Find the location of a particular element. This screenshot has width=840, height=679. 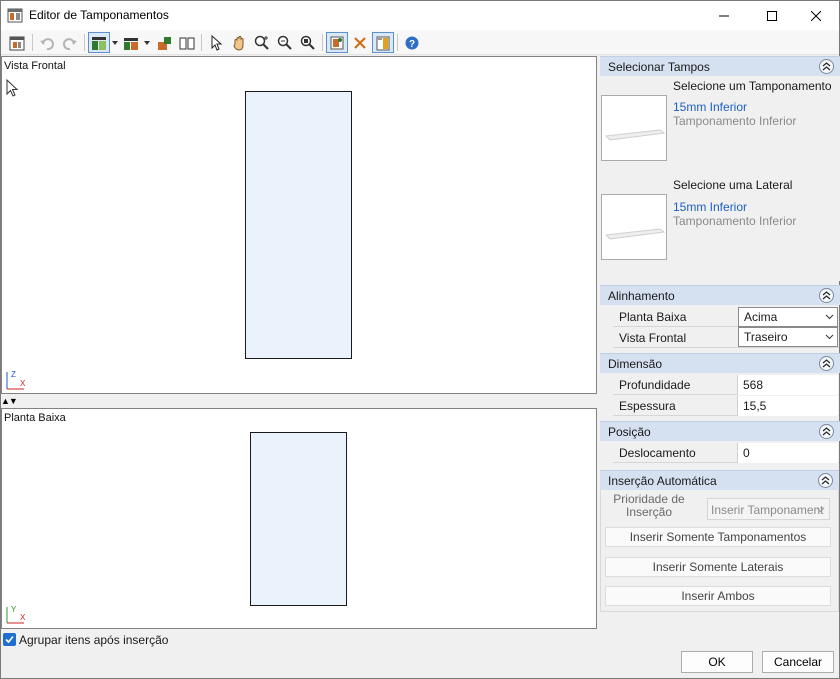

window-title: Editor de Tamponamentos is located at coordinates (99, 15).